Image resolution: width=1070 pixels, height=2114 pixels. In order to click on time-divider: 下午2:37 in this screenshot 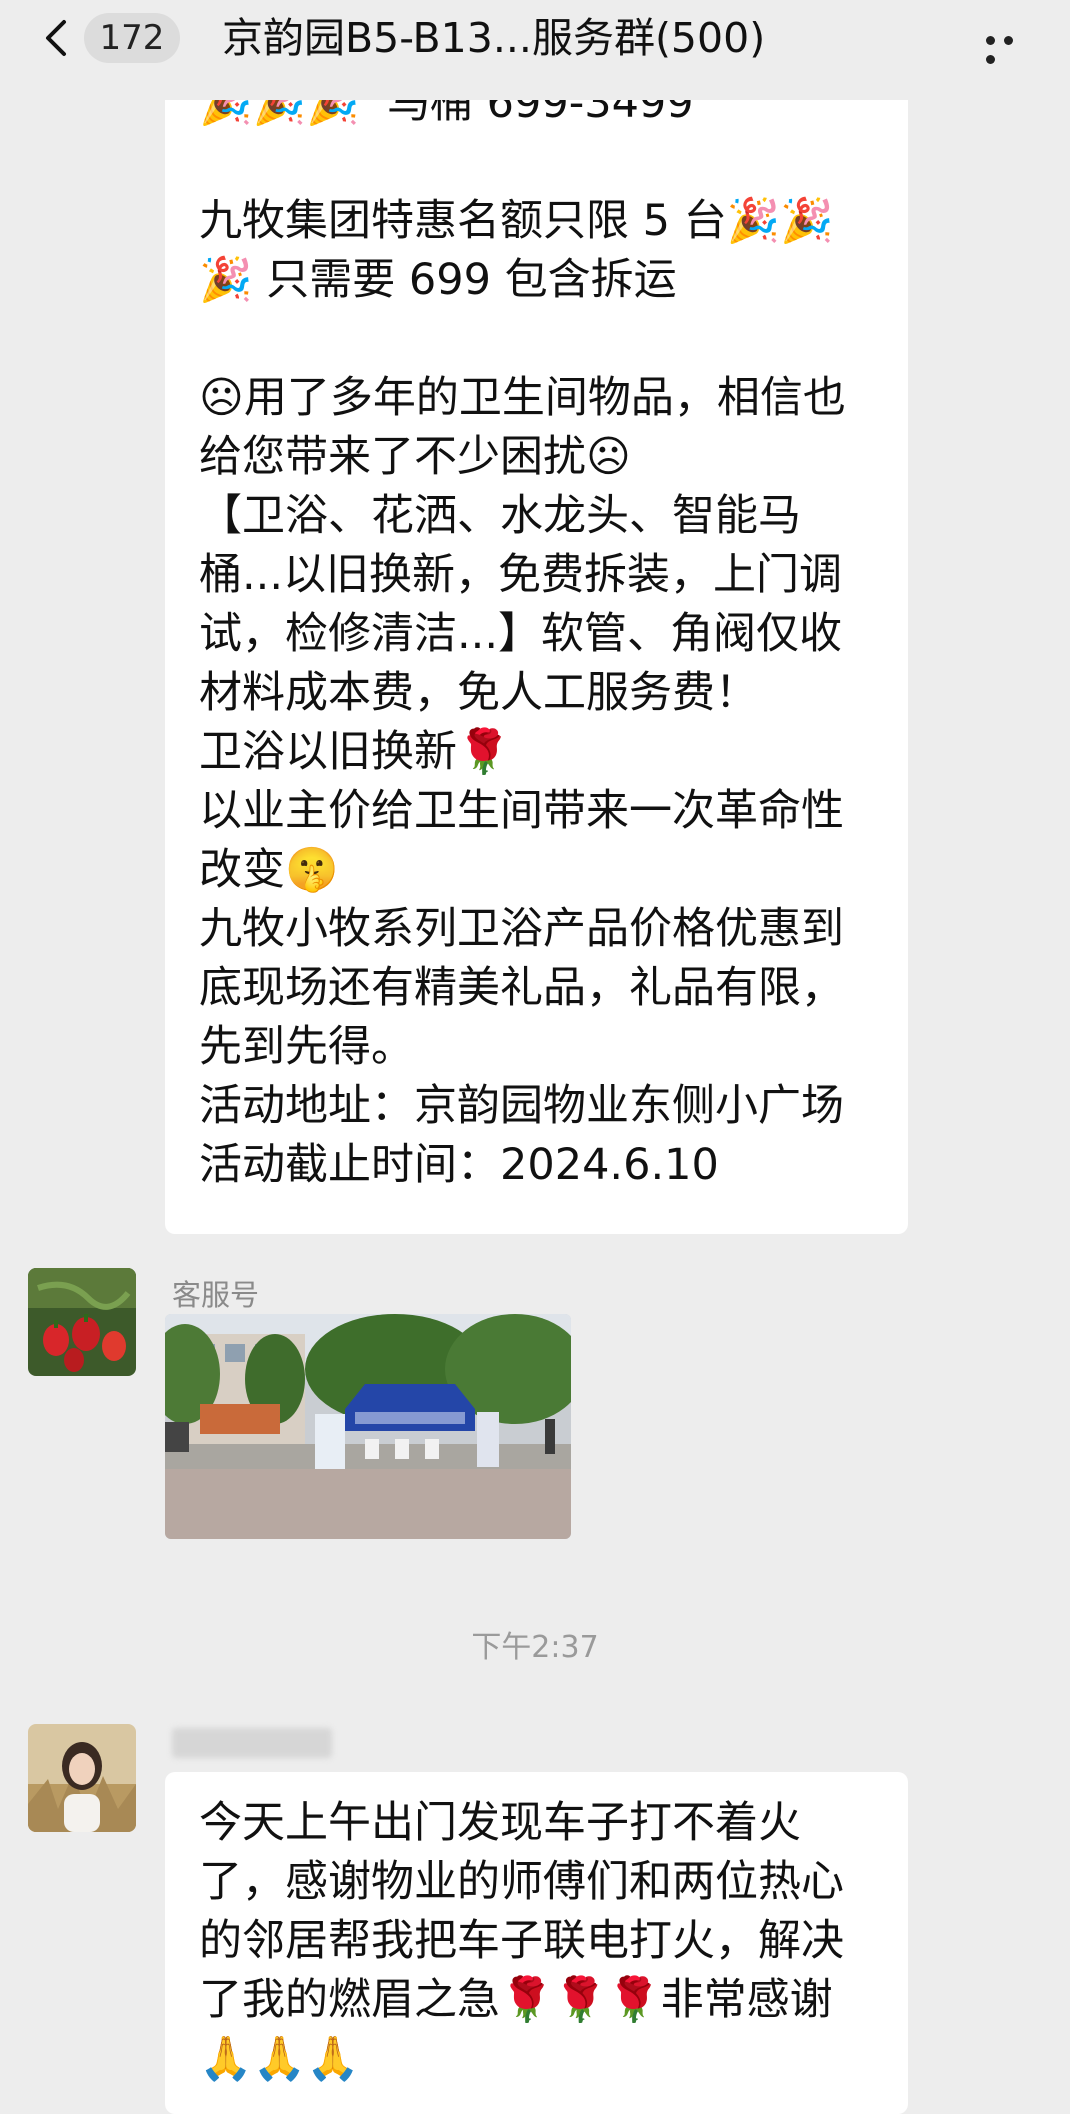, I will do `click(535, 1647)`.